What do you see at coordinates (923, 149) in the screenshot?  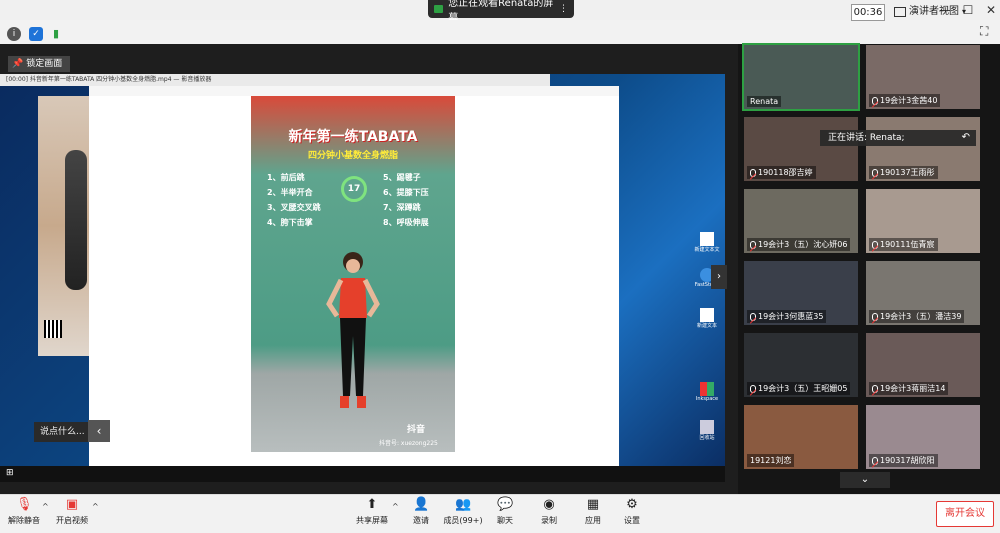 I see `participant-tile: 190137王雨彤` at bounding box center [923, 149].